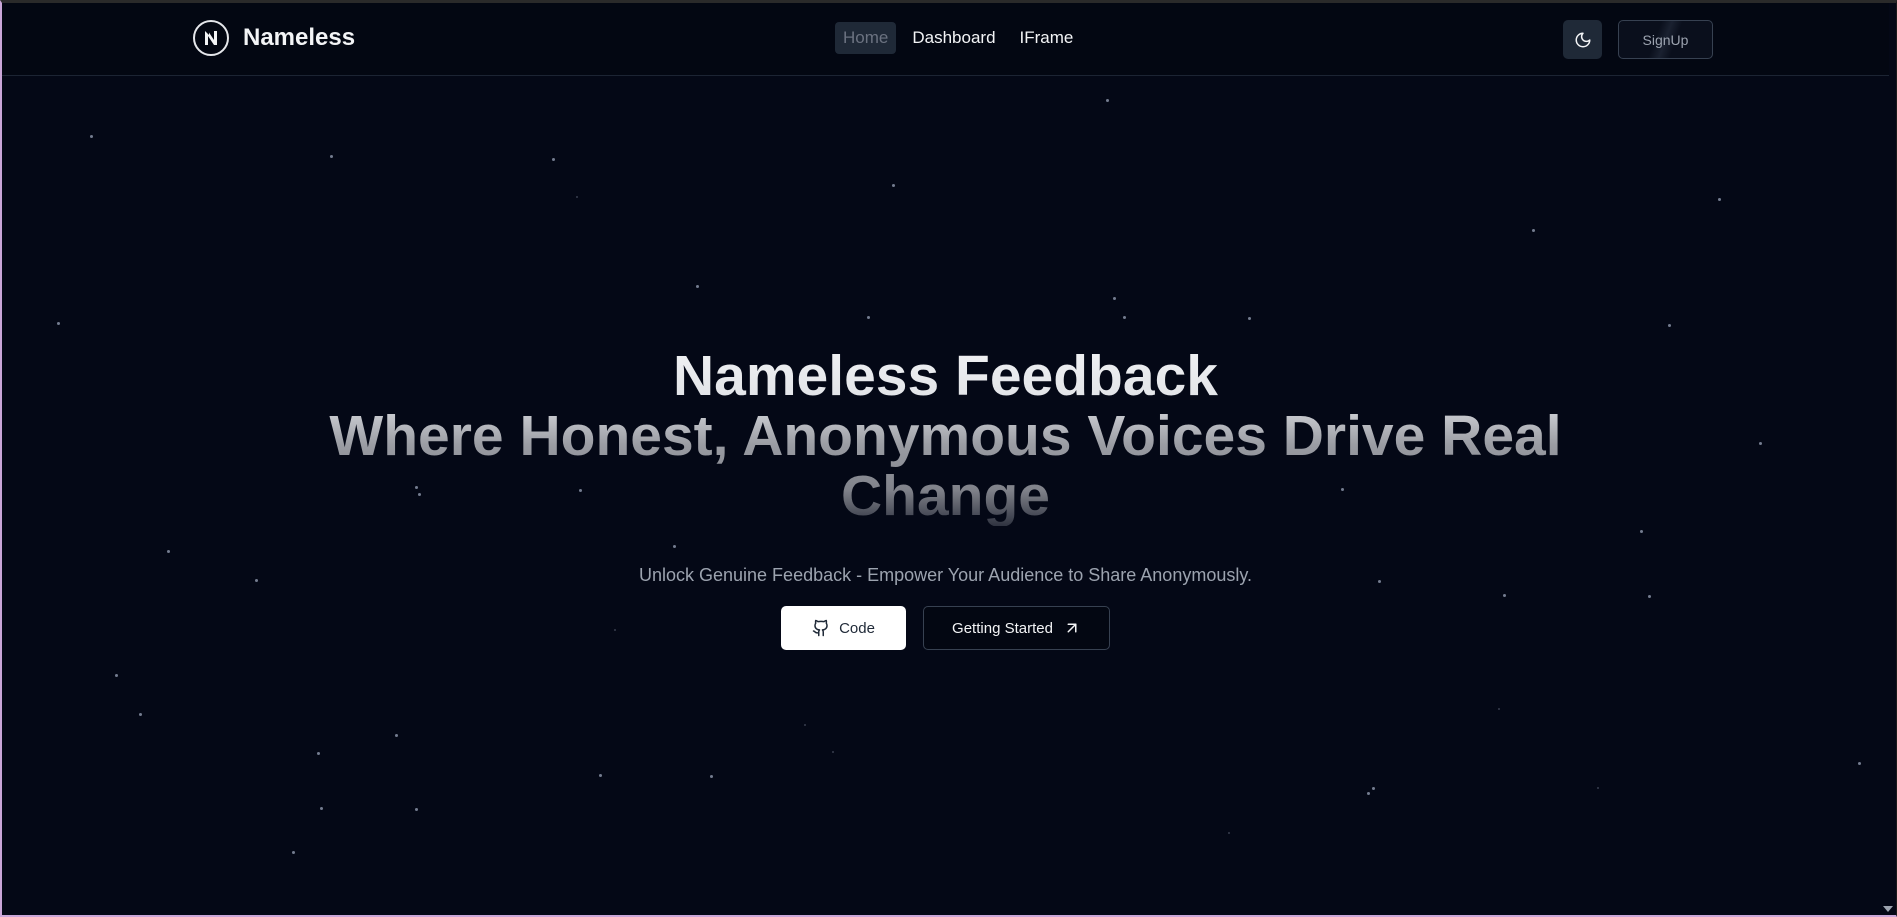 The height and width of the screenshot is (917, 1897). I want to click on getting-started-button: Getting Started, so click(1016, 628).